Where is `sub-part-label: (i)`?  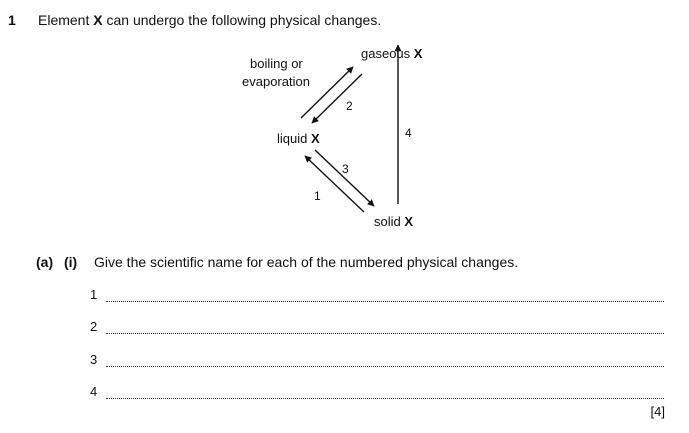
sub-part-label: (i) is located at coordinates (71, 262).